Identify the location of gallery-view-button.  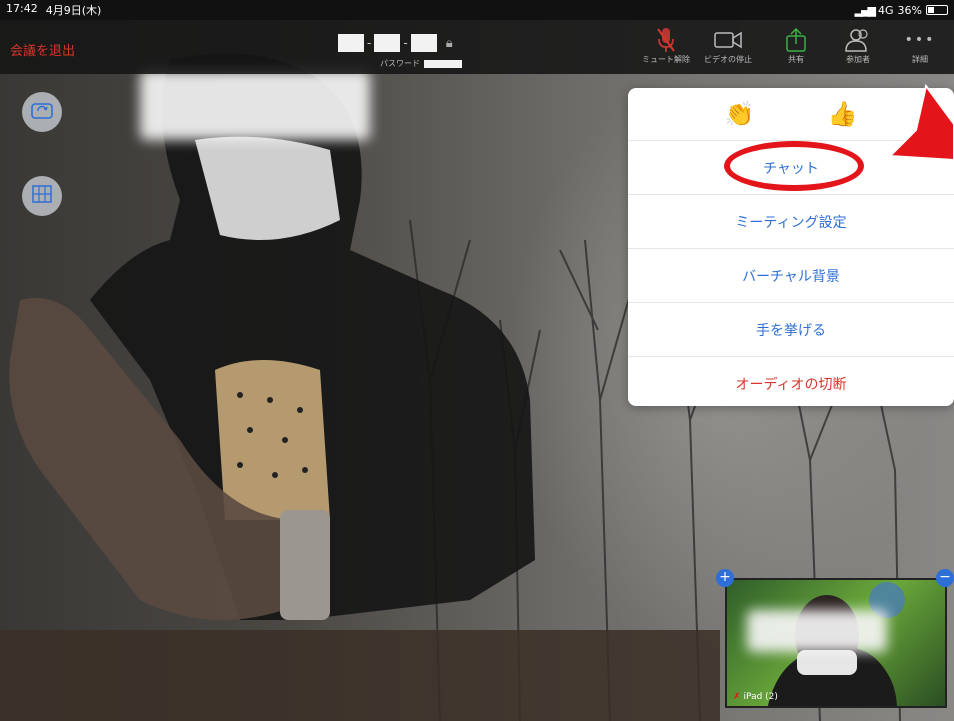
(42, 196).